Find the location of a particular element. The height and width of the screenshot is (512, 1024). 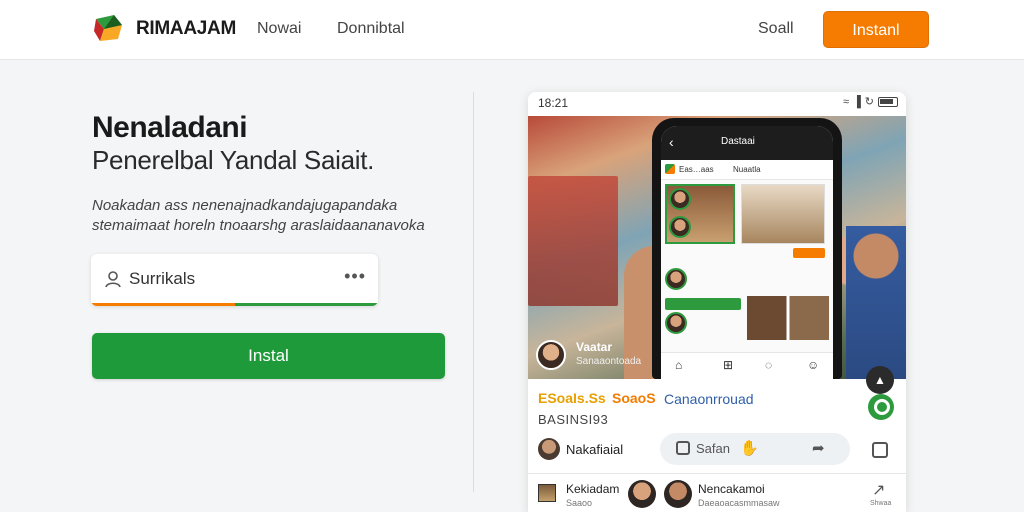

sync-icon: ↻ is located at coordinates (869, 102).